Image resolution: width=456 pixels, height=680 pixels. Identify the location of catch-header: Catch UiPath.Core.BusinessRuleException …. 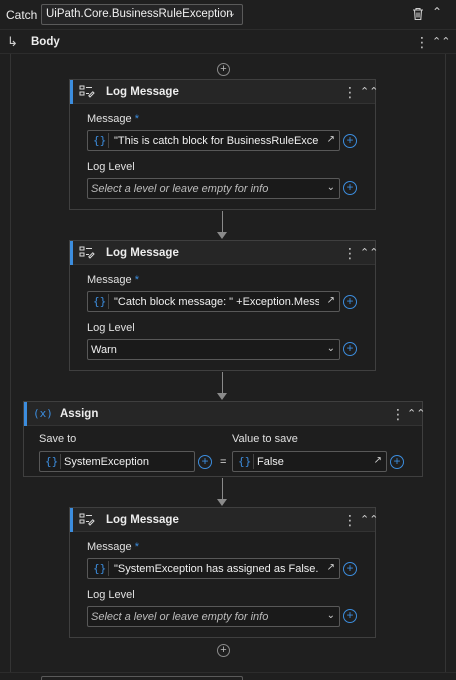
(228, 15).